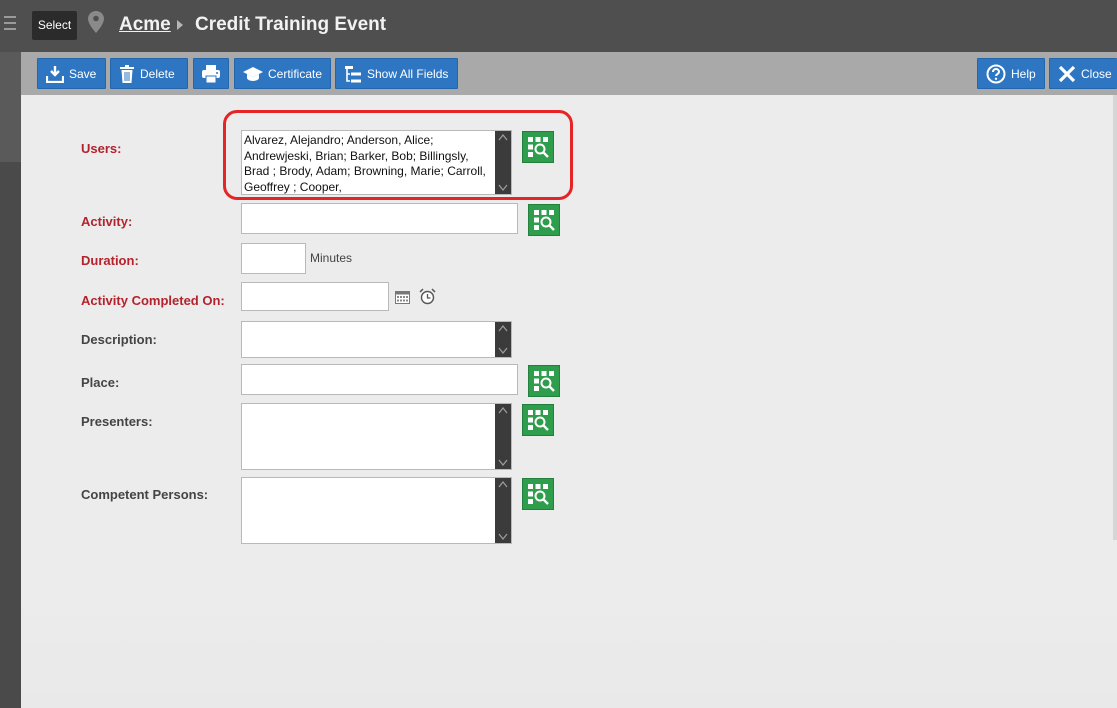 The width and height of the screenshot is (1117, 708). Describe the element at coordinates (402, 297) in the screenshot. I see `calendar-icon` at that location.